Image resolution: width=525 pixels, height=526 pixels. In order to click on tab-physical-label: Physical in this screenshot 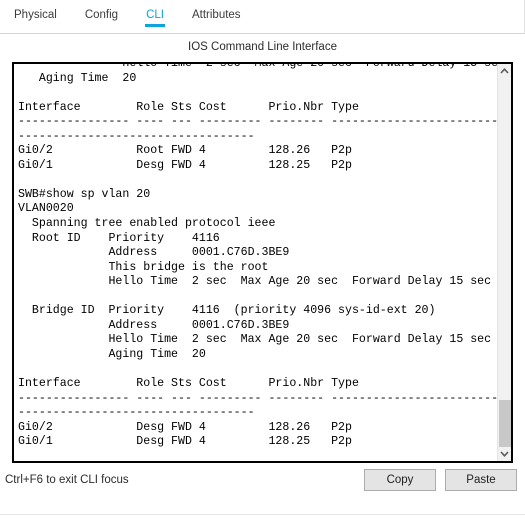, I will do `click(35, 15)`.